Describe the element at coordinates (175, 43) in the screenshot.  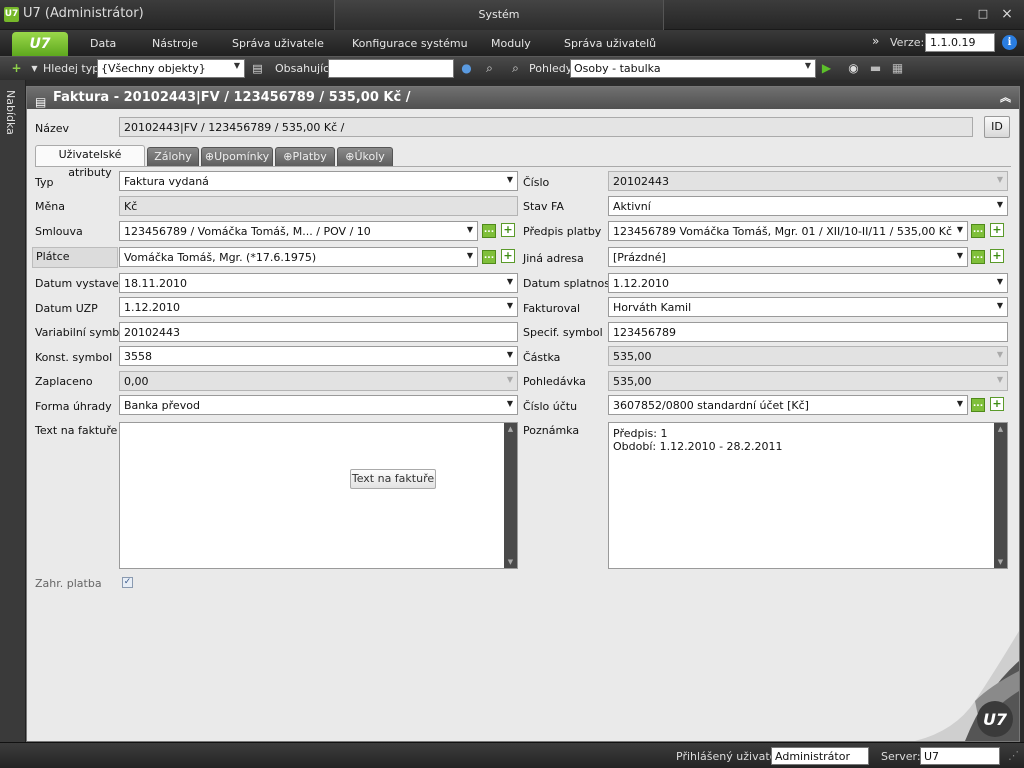
I see `menu-item-nastroje: Nástroje` at that location.